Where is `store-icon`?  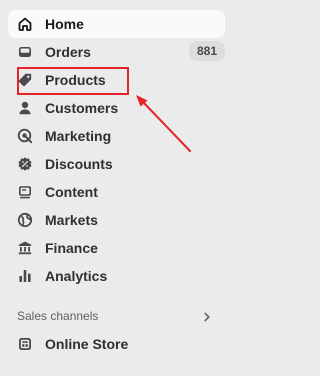
store-icon is located at coordinates (25, 344).